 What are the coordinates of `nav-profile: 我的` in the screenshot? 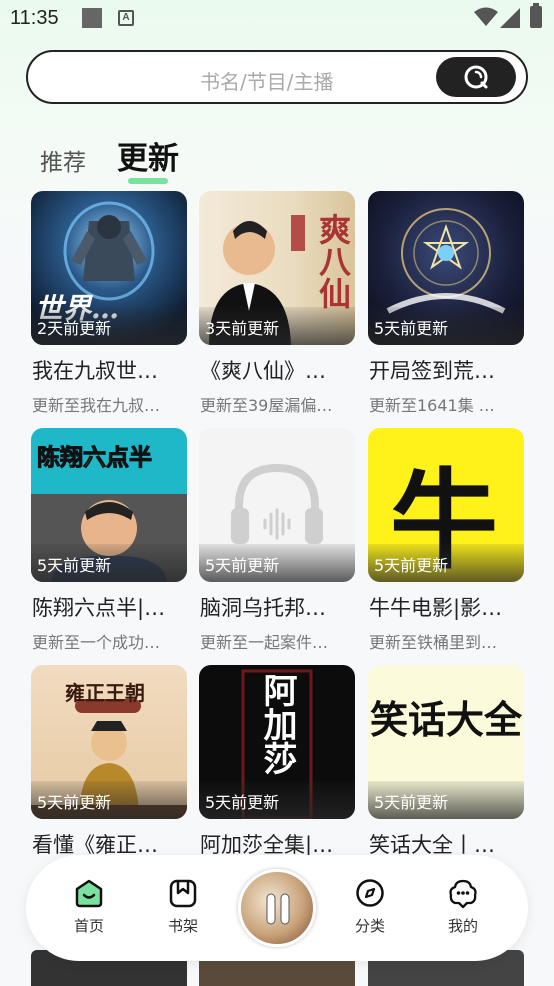 It's located at (463, 906).